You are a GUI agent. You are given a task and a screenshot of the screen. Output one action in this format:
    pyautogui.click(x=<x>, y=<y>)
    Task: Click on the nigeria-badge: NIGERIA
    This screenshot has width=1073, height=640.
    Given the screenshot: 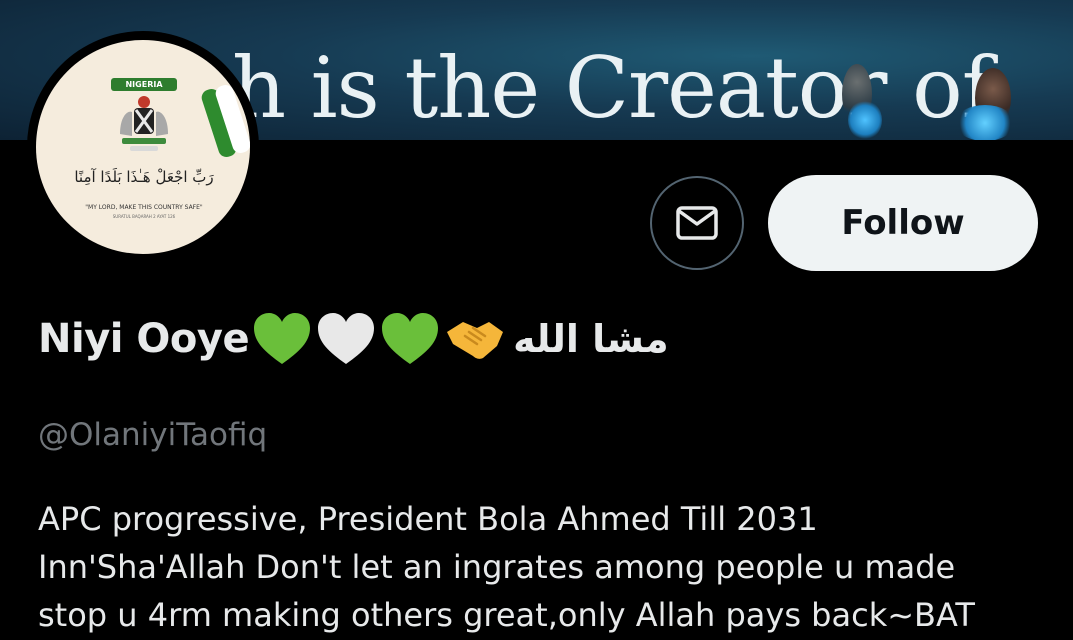 What is the action you would take?
    pyautogui.click(x=144, y=84)
    